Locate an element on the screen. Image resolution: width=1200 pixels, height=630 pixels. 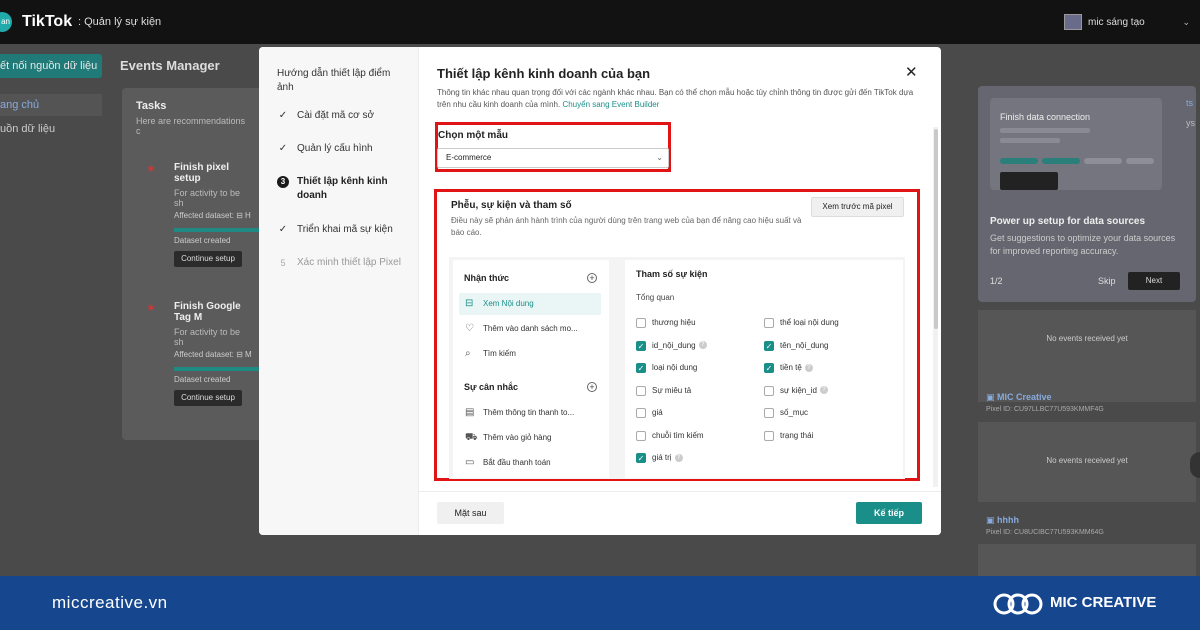
template-label: Chọn một mẫu is located at coordinates (473, 135).